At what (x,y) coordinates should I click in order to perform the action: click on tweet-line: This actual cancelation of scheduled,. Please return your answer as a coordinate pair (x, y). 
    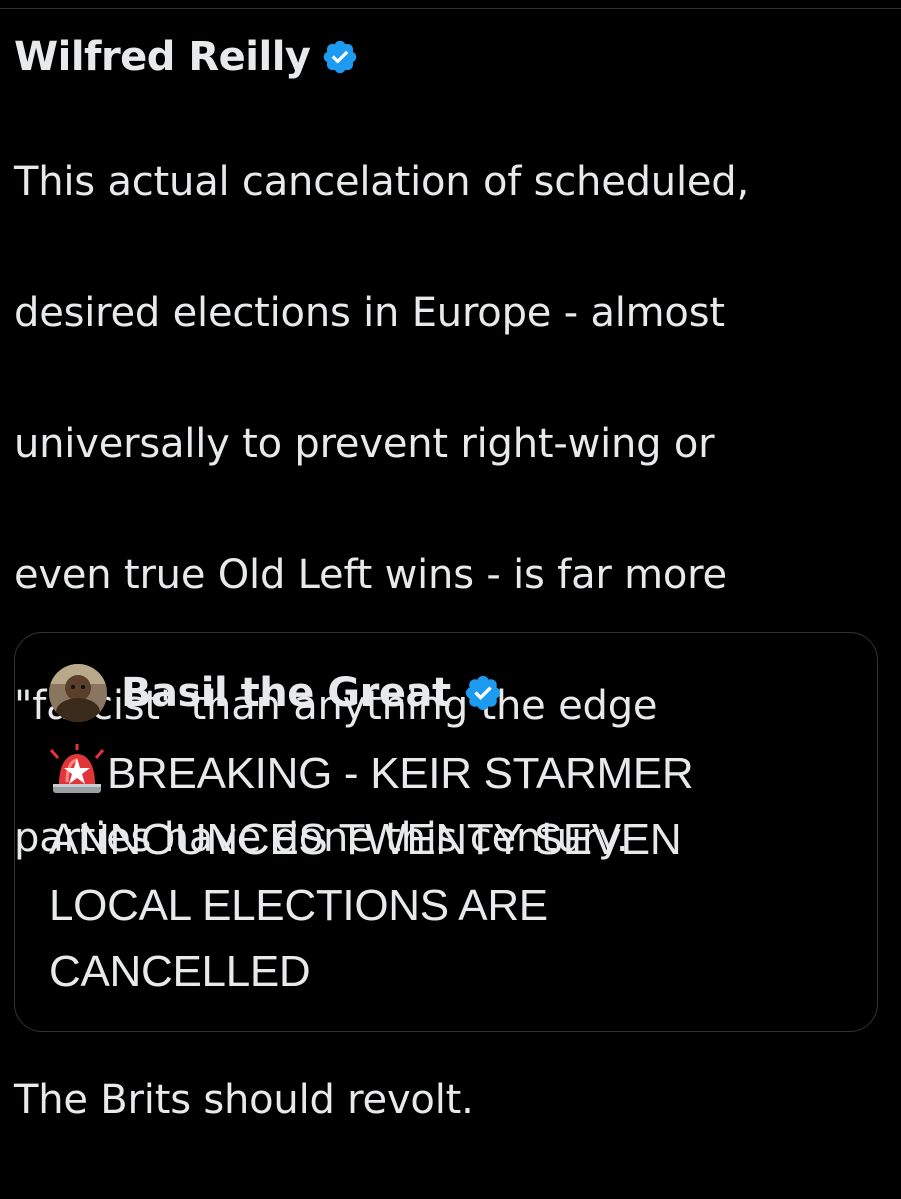
    Looking at the image, I should click on (381, 181).